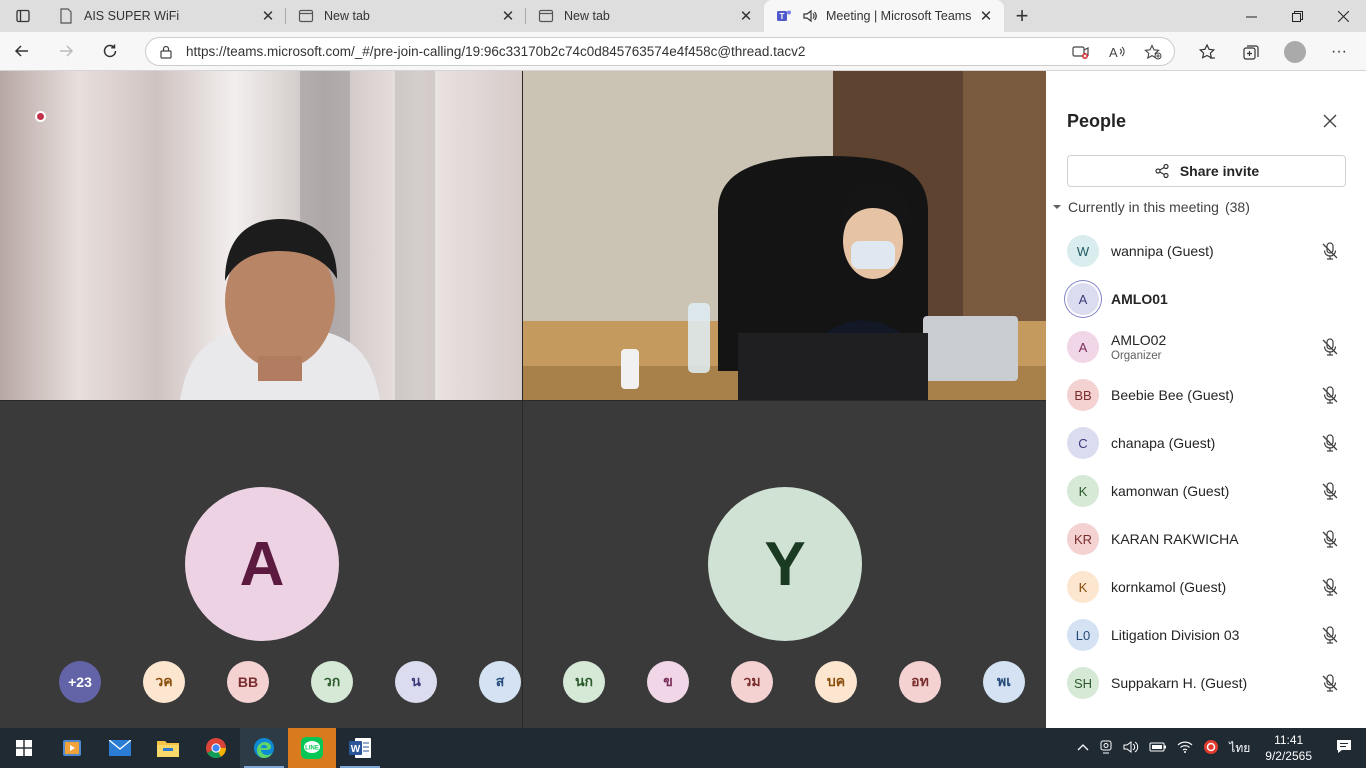  Describe the element at coordinates (645, 16) in the screenshot. I see `tab-new-2: New tab ✕` at that location.